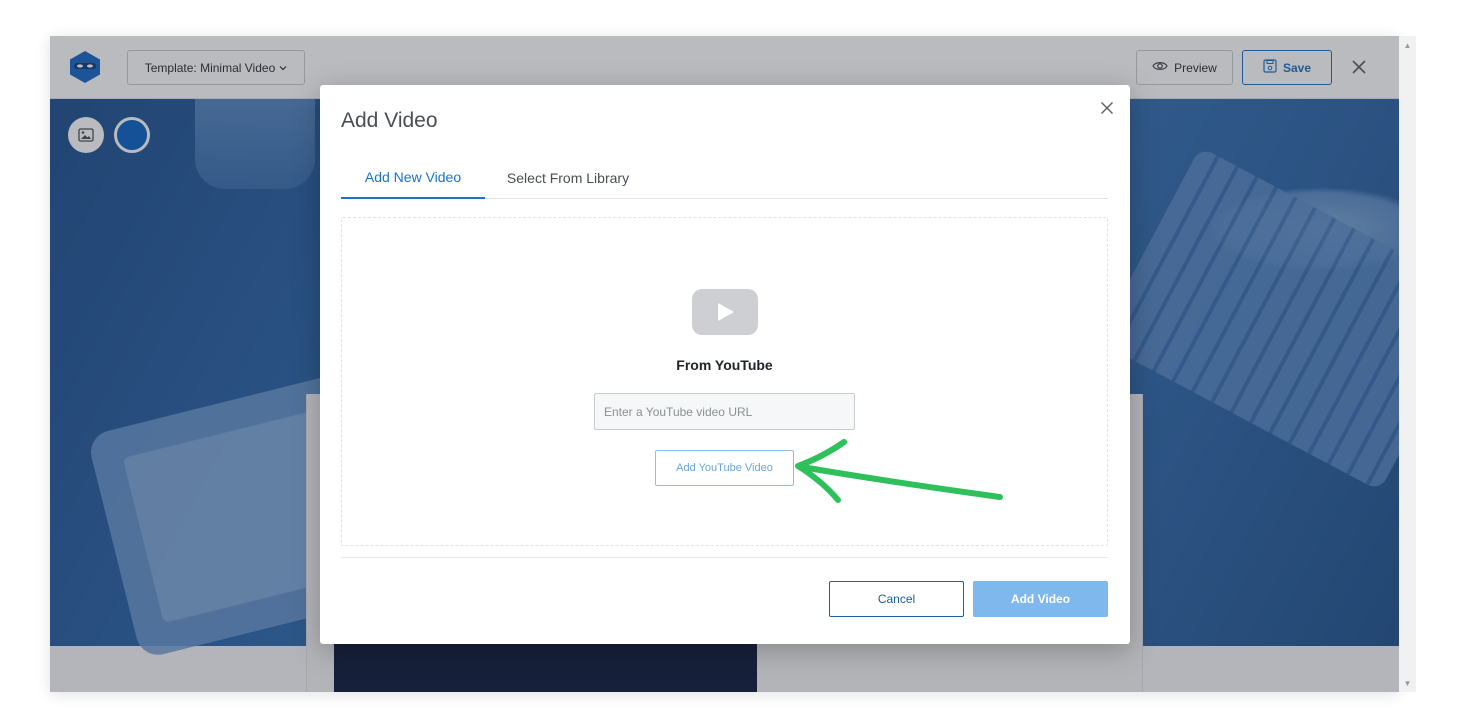 This screenshot has width=1466, height=728. What do you see at coordinates (1107, 108) in the screenshot?
I see `close-icon` at bounding box center [1107, 108].